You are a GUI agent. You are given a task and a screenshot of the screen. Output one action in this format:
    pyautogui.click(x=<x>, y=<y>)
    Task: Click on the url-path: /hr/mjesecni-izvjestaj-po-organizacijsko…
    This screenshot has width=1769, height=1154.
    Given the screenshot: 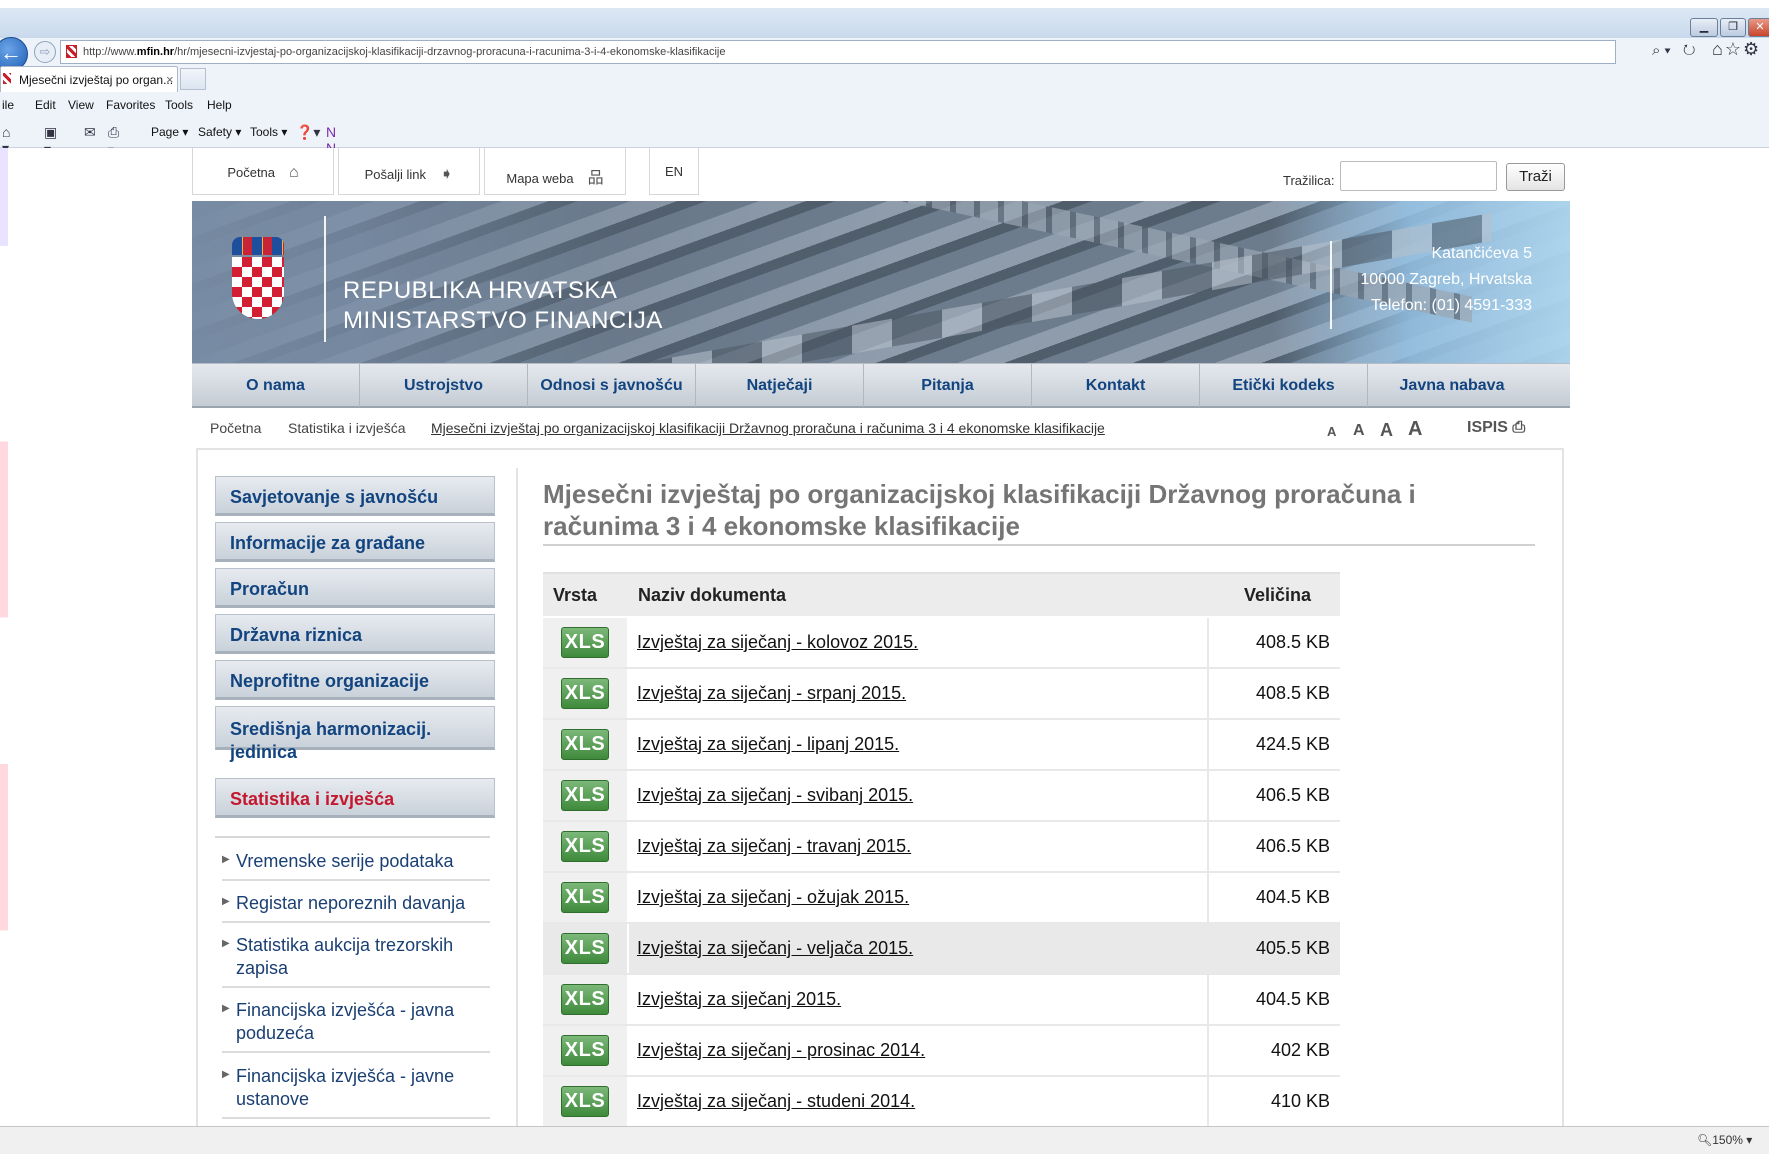 What is the action you would take?
    pyautogui.click(x=450, y=52)
    